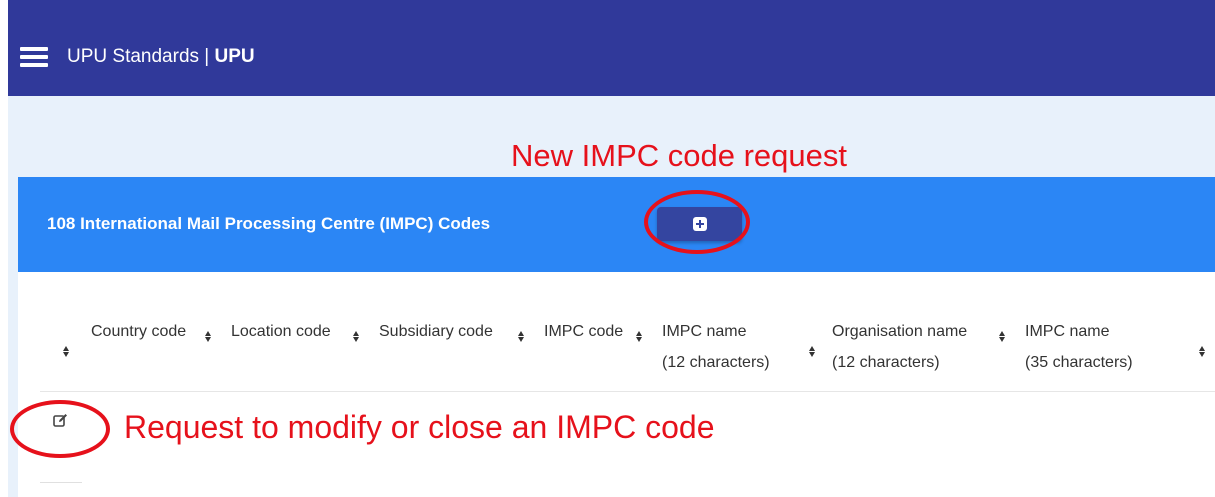  I want to click on column-header-organisation-name: Organisation name (12 characters), so click(899, 347).